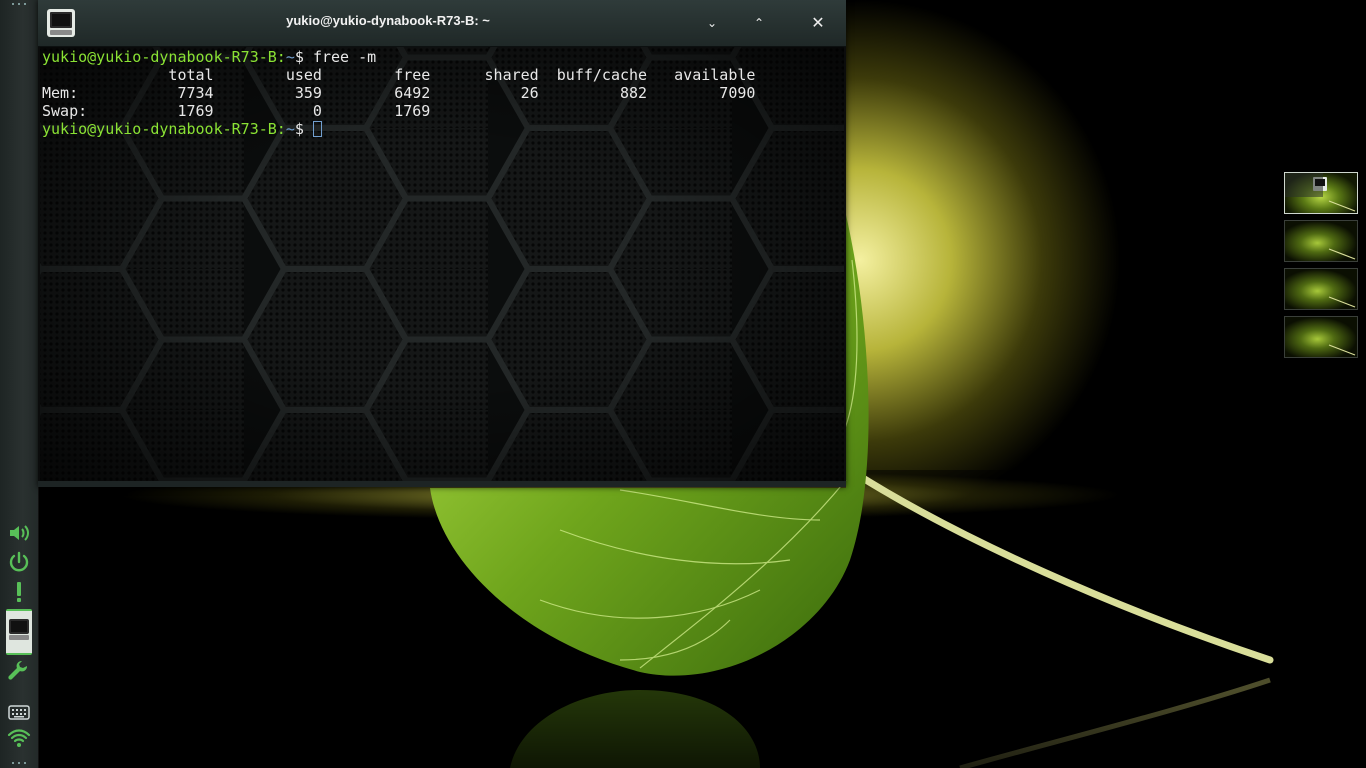 The image size is (1366, 768). I want to click on window-title: yukio@yukio-dynabook-R73-B: ~, so click(388, 20).